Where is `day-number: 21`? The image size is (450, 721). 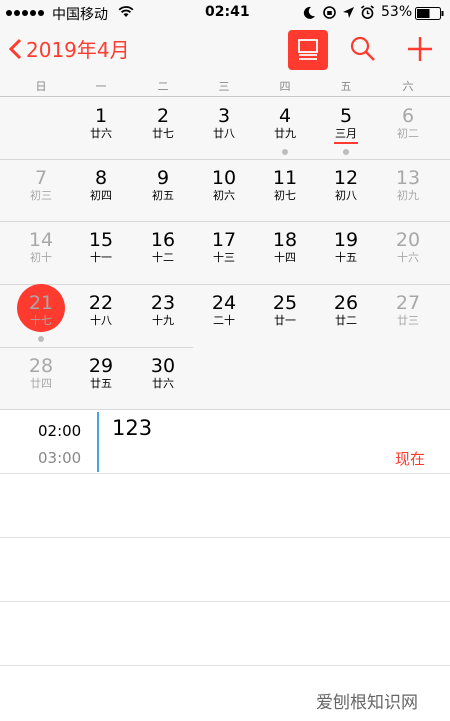
day-number: 21 is located at coordinates (41, 303).